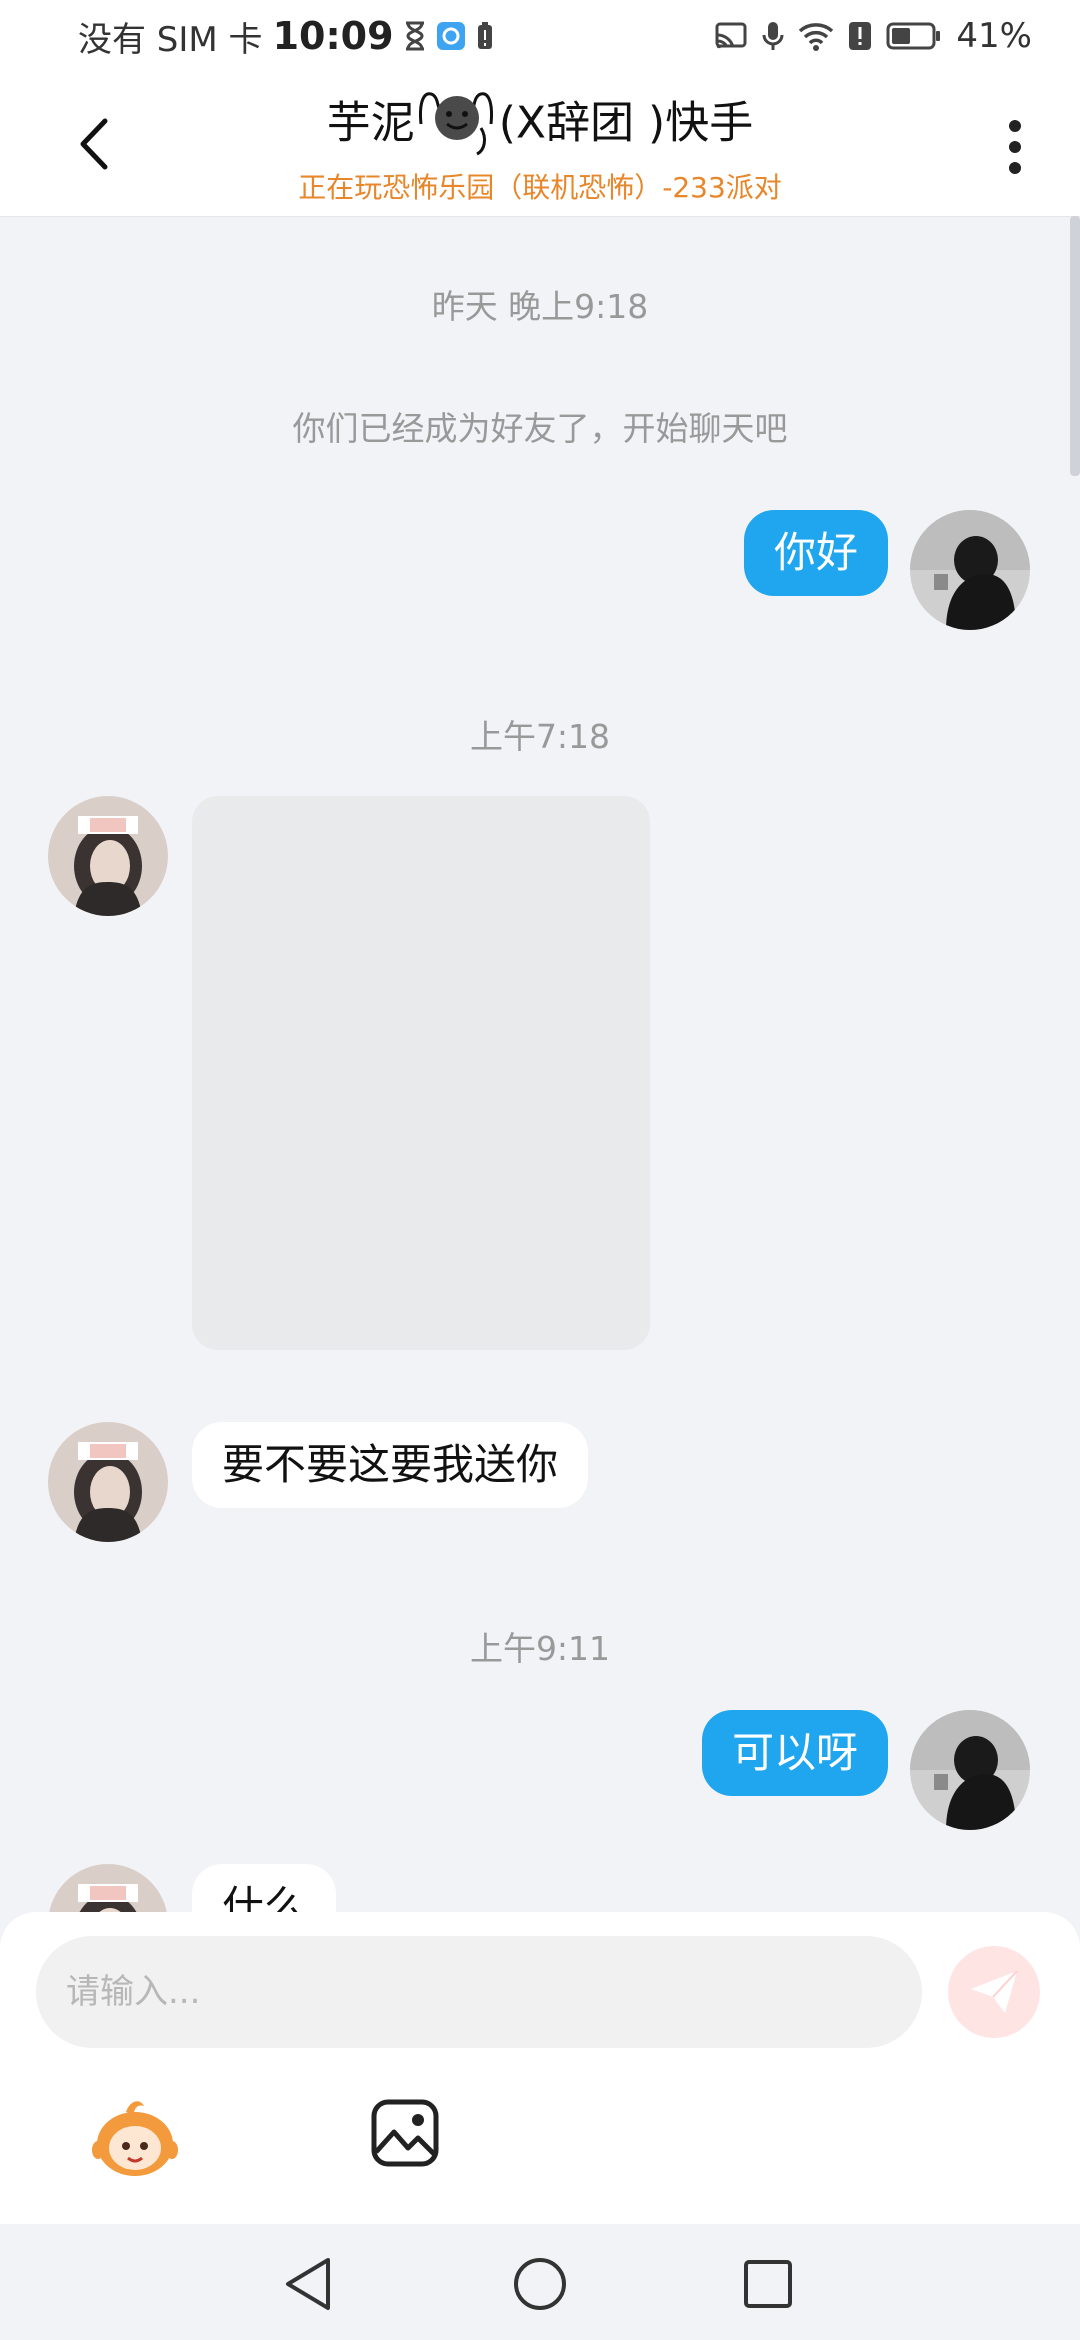  I want to click on nav-recents-icon, so click(768, 2284).